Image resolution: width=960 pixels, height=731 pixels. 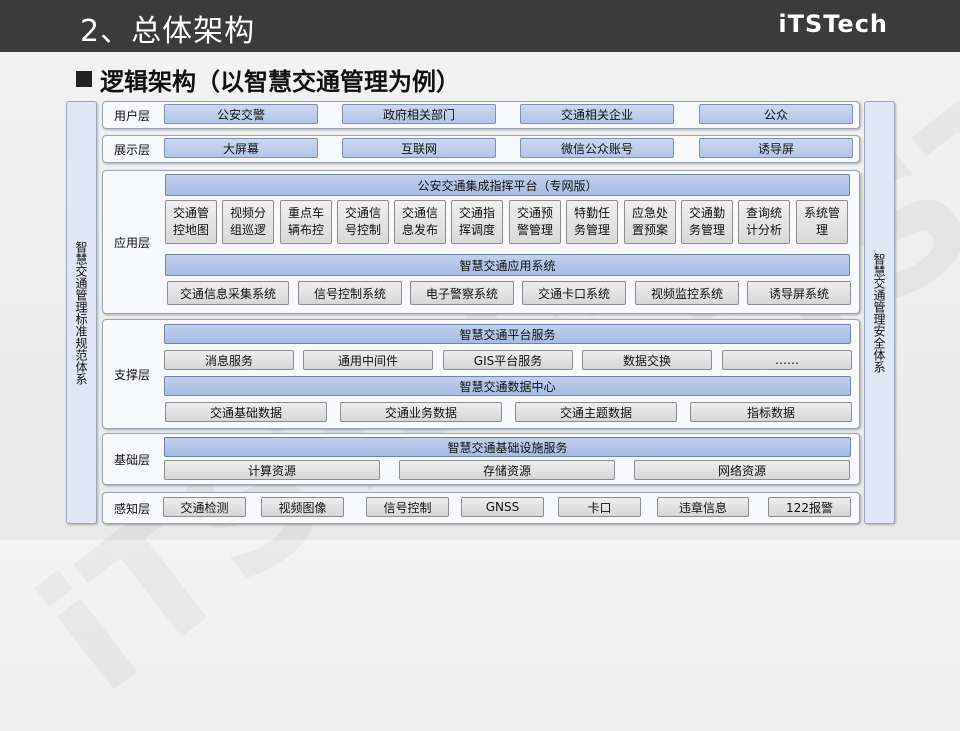 I want to click on service-box: 通用中间件, so click(x=368, y=360).